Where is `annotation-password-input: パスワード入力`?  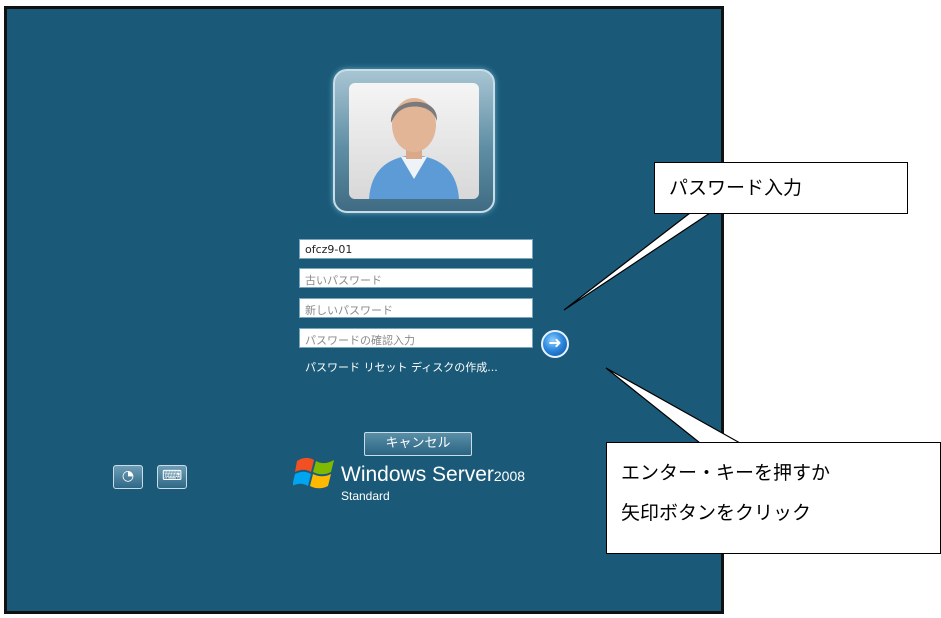 annotation-password-input: パスワード入力 is located at coordinates (781, 188).